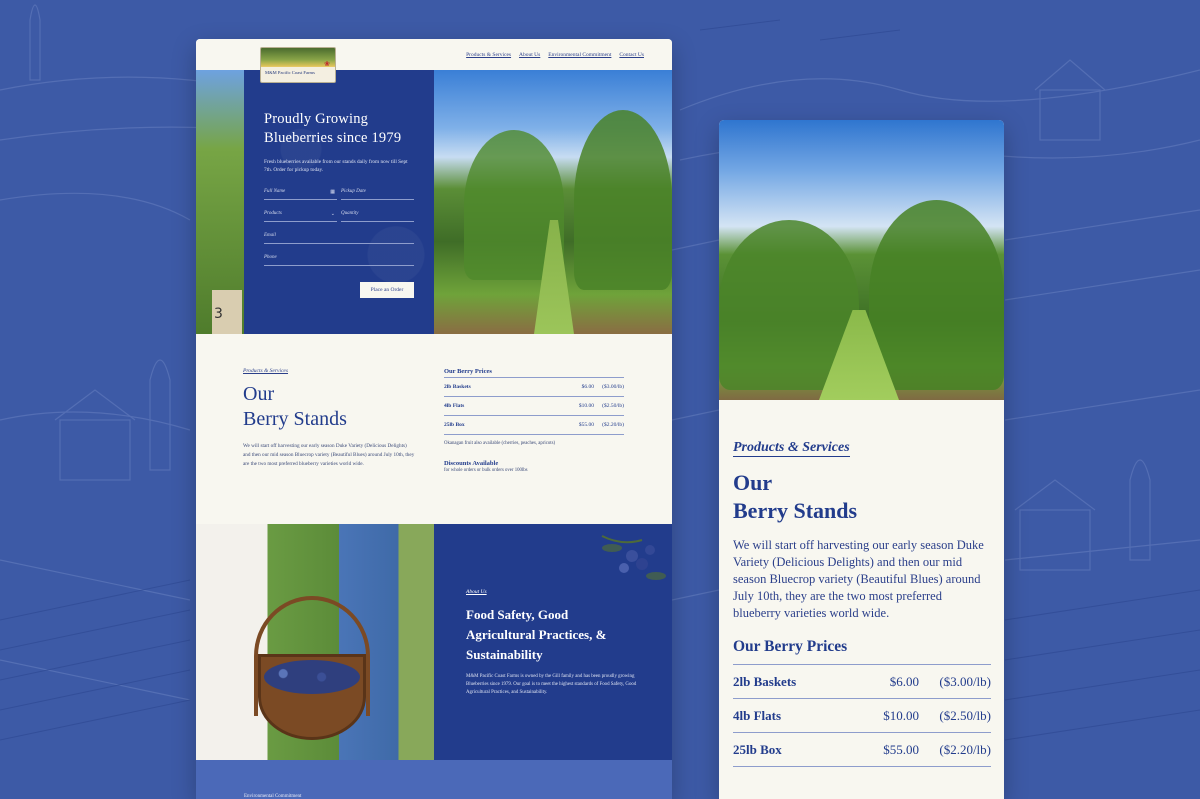  What do you see at coordinates (765, 681) in the screenshot?
I see `mobile-price-name: 2lb Baskets` at bounding box center [765, 681].